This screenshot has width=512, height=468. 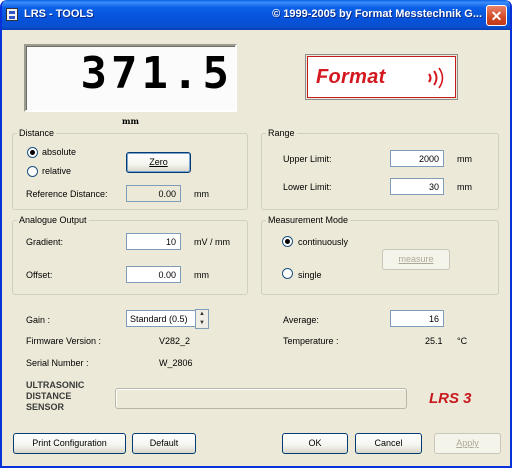 What do you see at coordinates (307, 159) in the screenshot?
I see `upper-limit-label: Upper Limit:` at bounding box center [307, 159].